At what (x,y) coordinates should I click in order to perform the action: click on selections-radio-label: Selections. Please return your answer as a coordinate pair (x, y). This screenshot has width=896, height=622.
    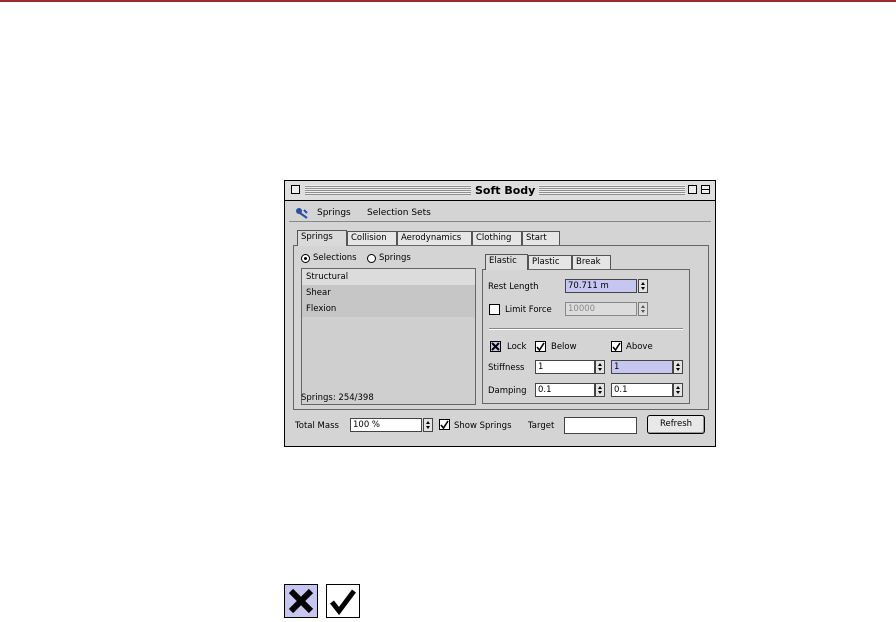
    Looking at the image, I should click on (335, 258).